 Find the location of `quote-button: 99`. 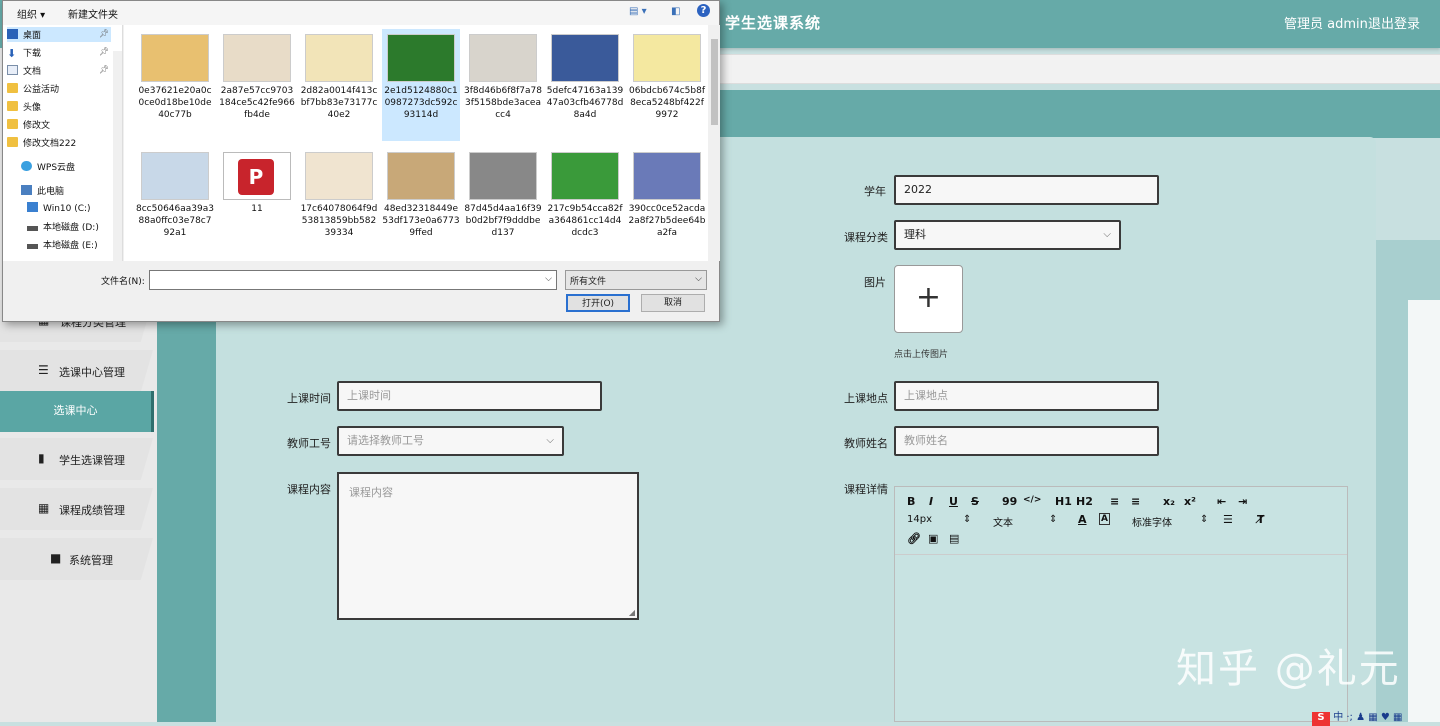

quote-button: 99 is located at coordinates (1009, 501).